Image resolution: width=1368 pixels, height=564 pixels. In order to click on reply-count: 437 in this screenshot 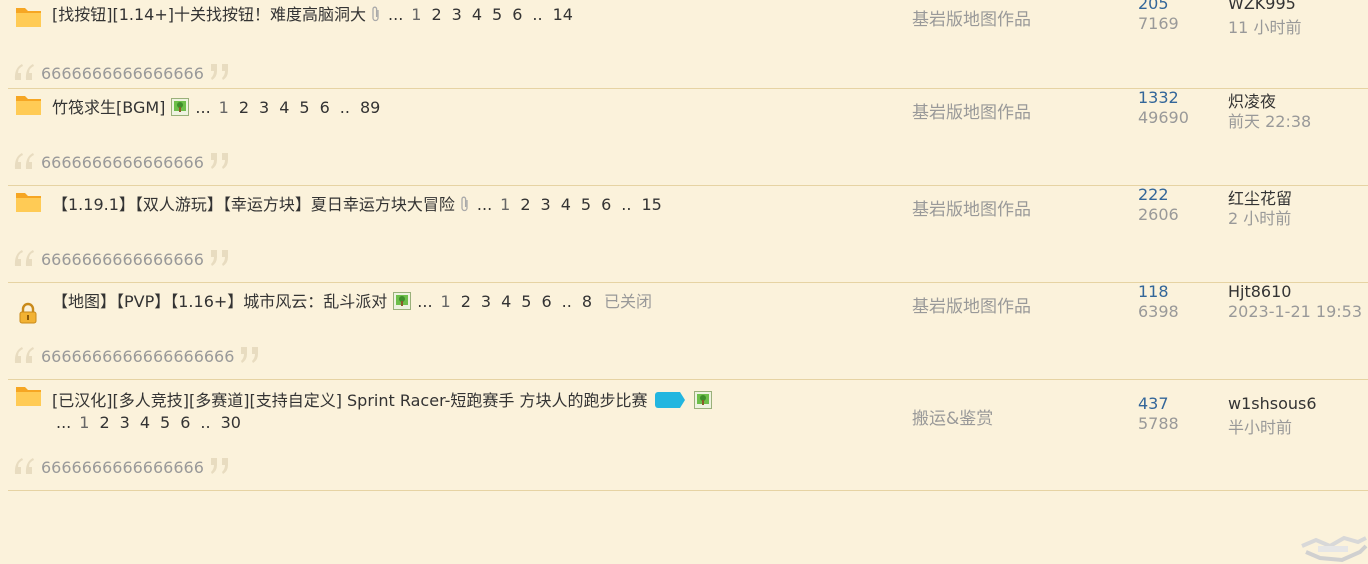, I will do `click(1153, 403)`.